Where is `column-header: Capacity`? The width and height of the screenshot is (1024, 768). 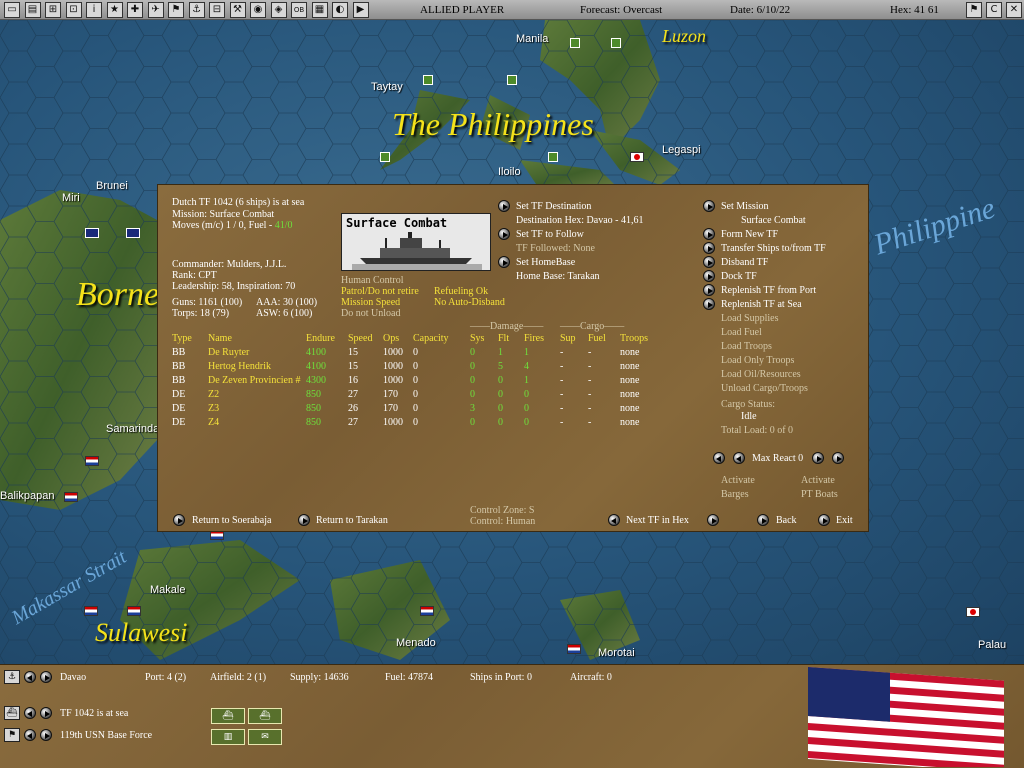
column-header: Capacity is located at coordinates (431, 338).